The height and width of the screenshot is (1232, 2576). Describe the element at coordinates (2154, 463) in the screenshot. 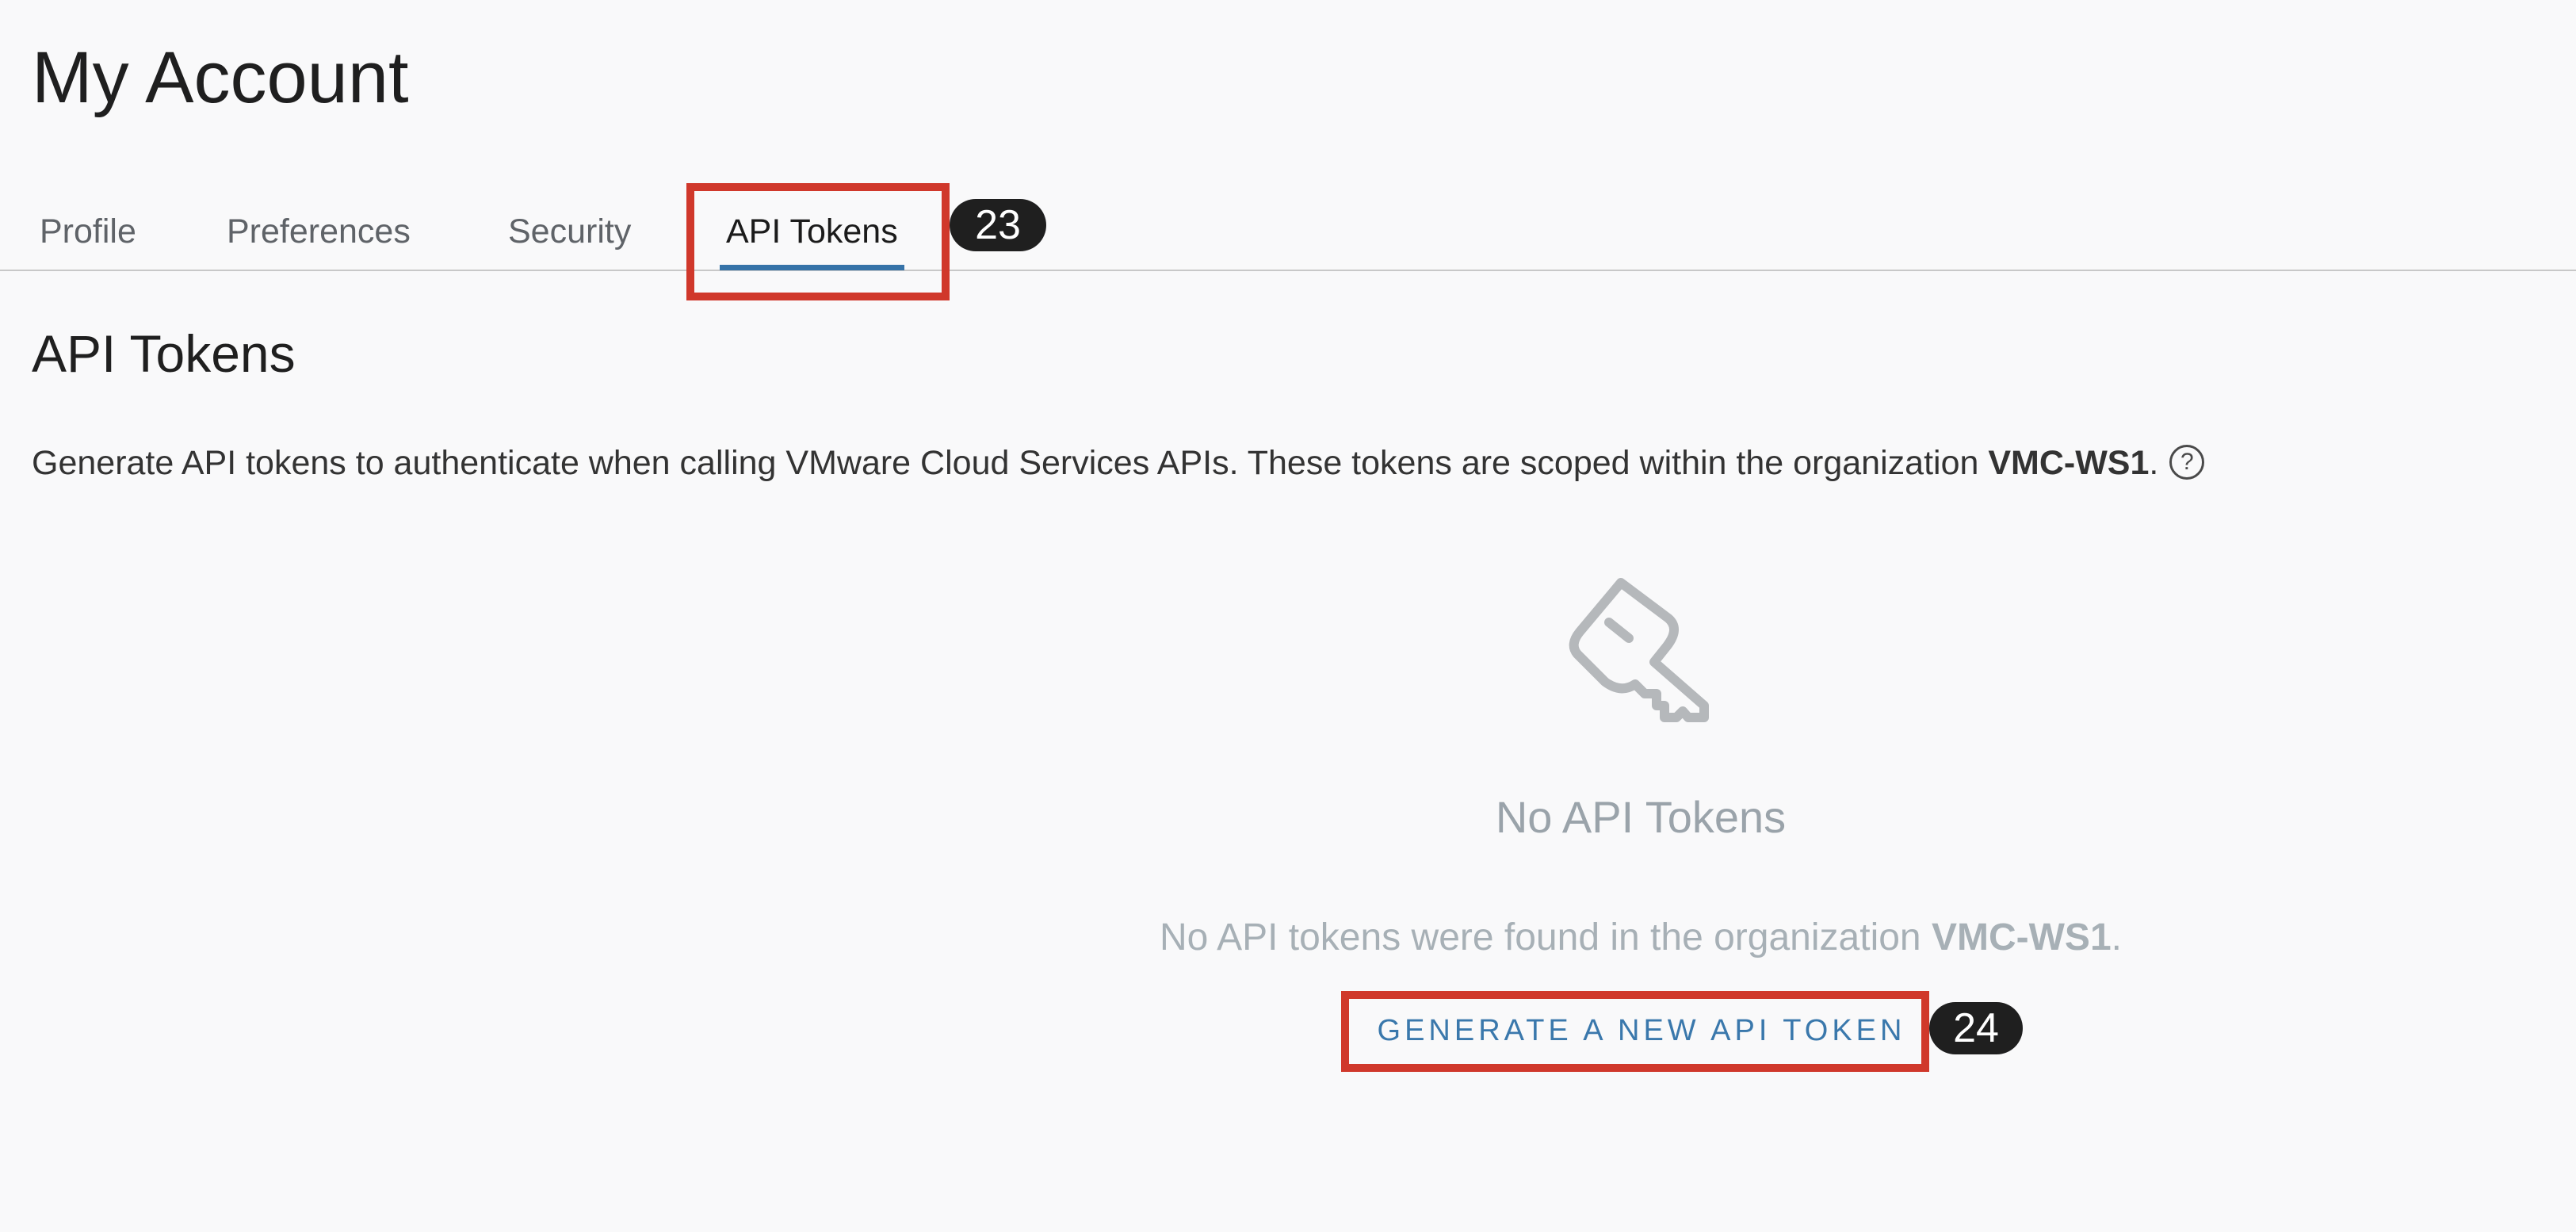

I see `description-period: .` at that location.